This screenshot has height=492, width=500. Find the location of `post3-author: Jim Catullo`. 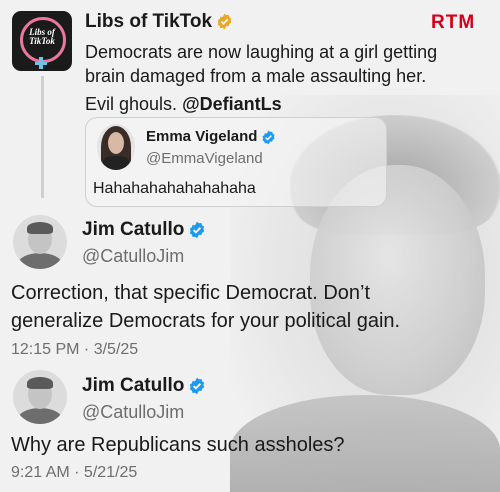

post3-author: Jim Catullo is located at coordinates (144, 386).